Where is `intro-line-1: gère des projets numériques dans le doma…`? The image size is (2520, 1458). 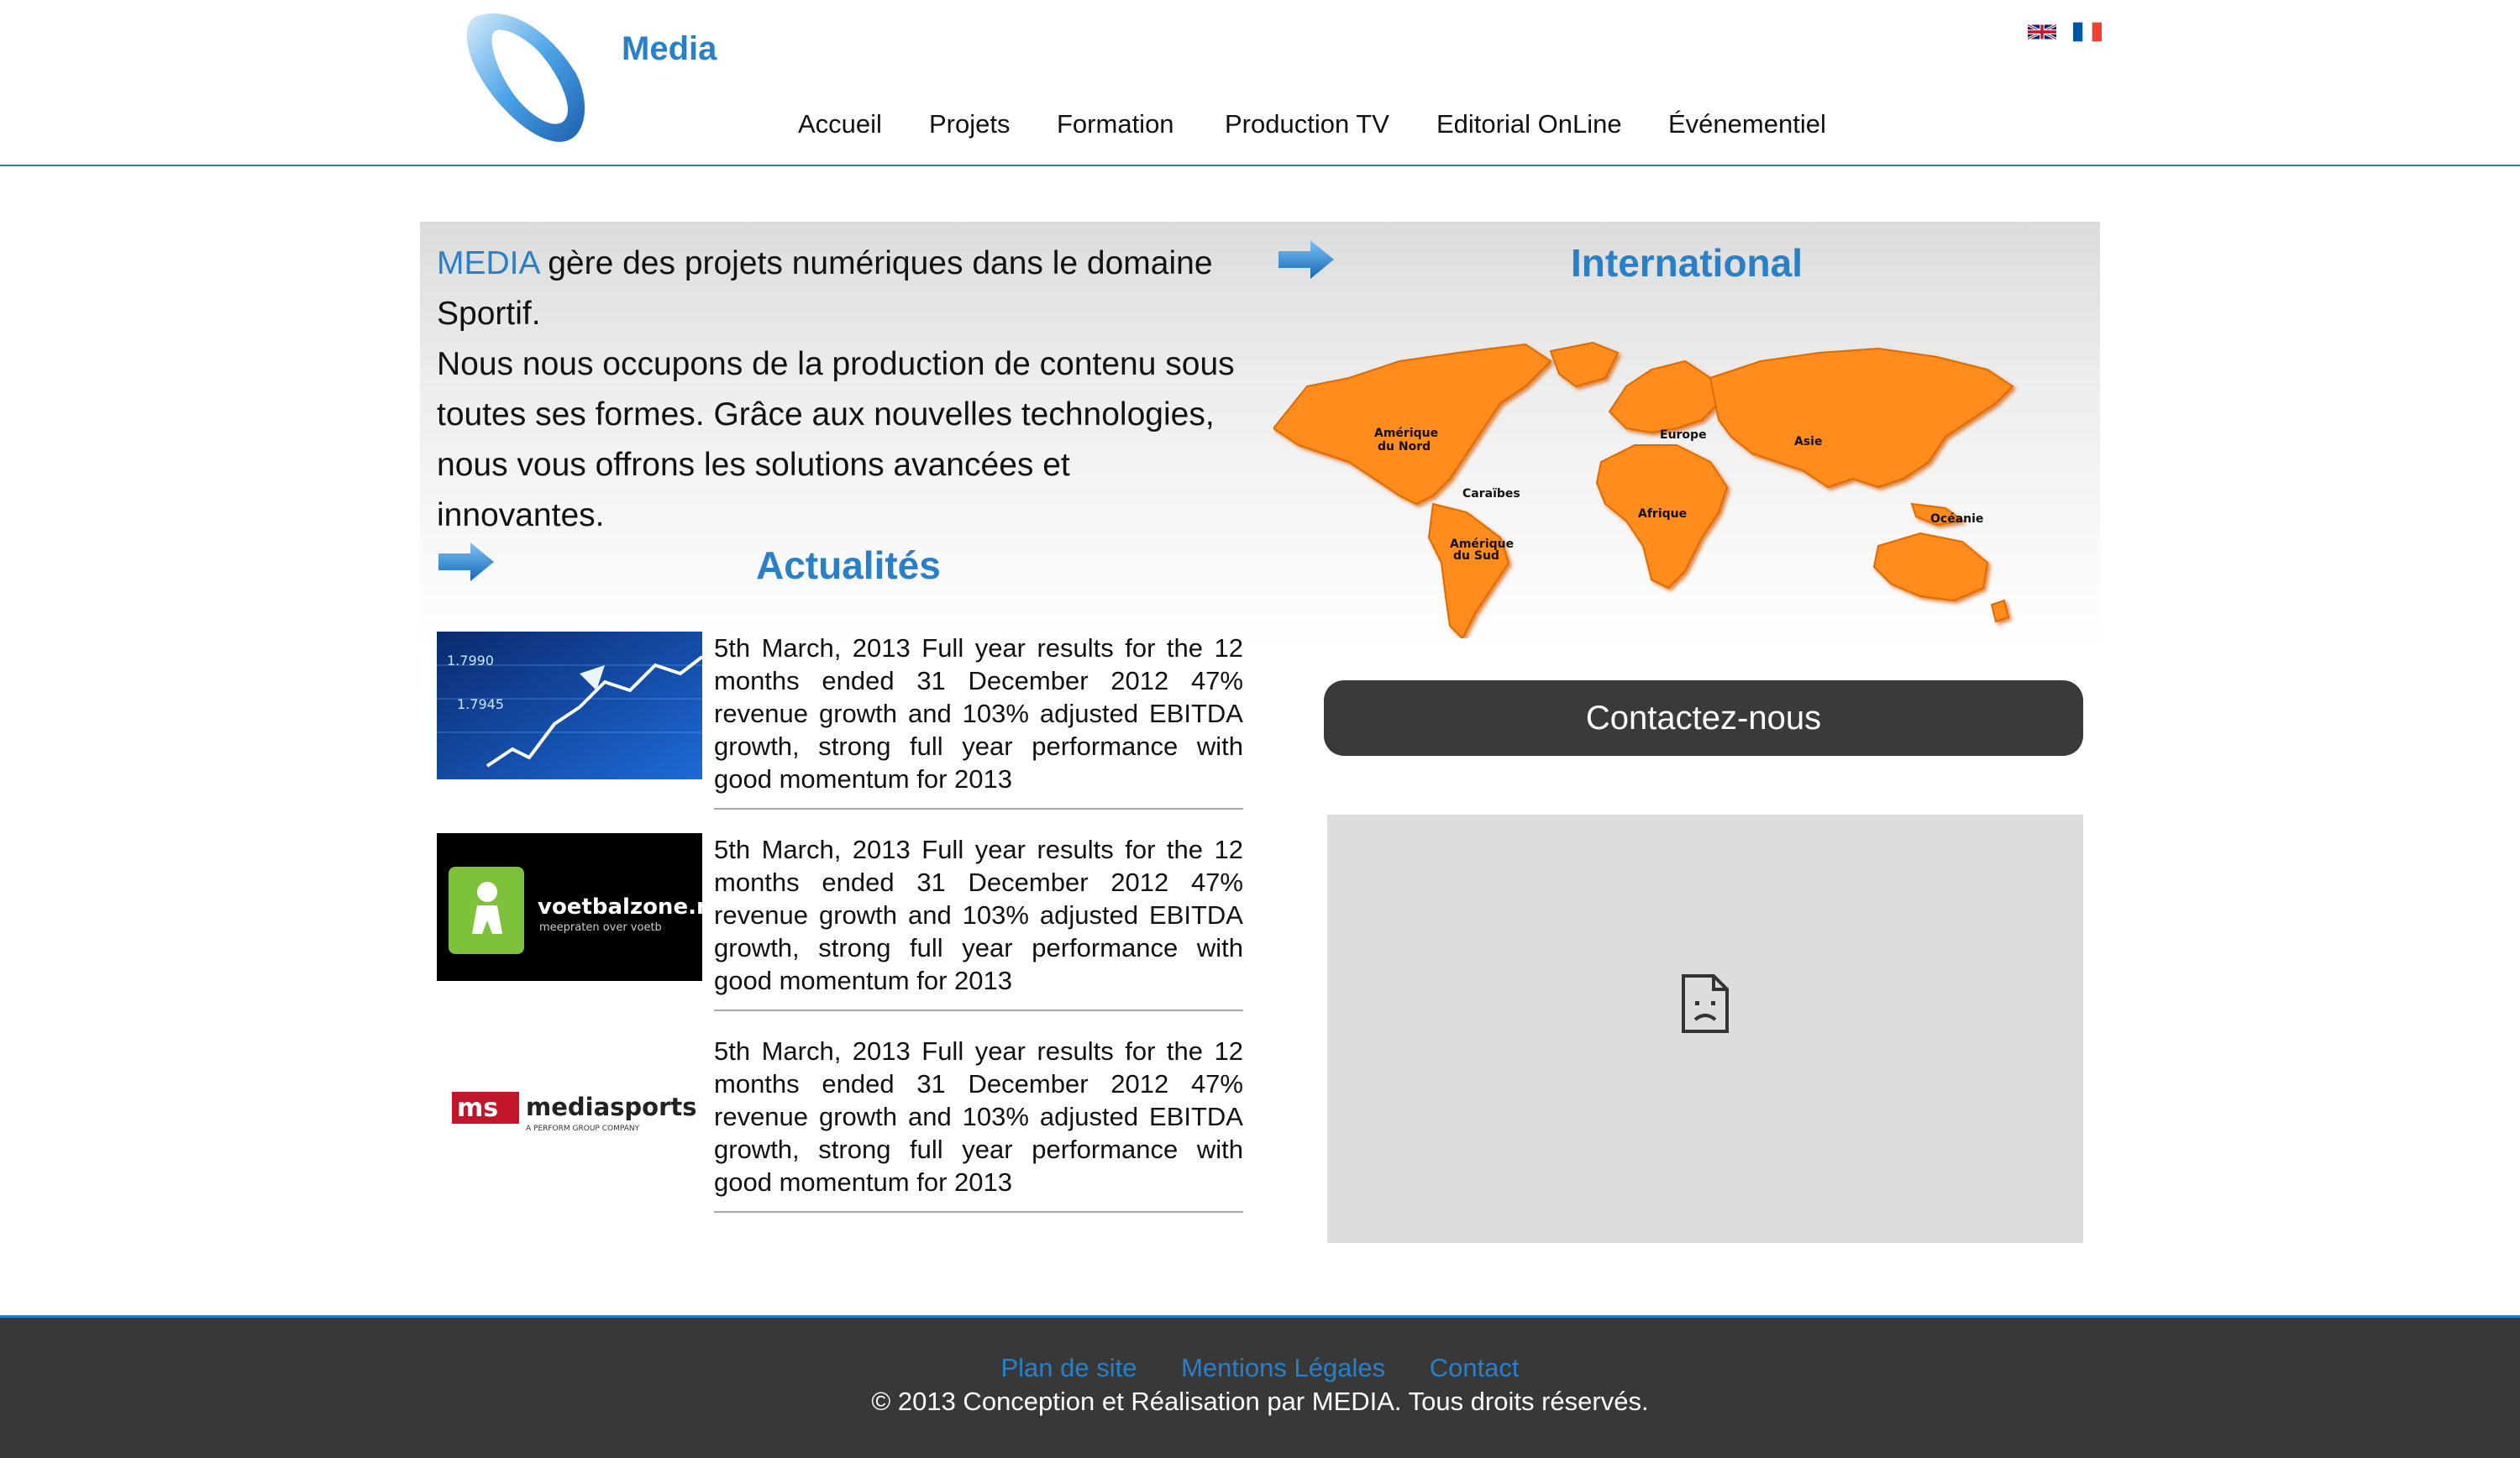 intro-line-1: gère des projets numériques dans le doma… is located at coordinates (825, 288).